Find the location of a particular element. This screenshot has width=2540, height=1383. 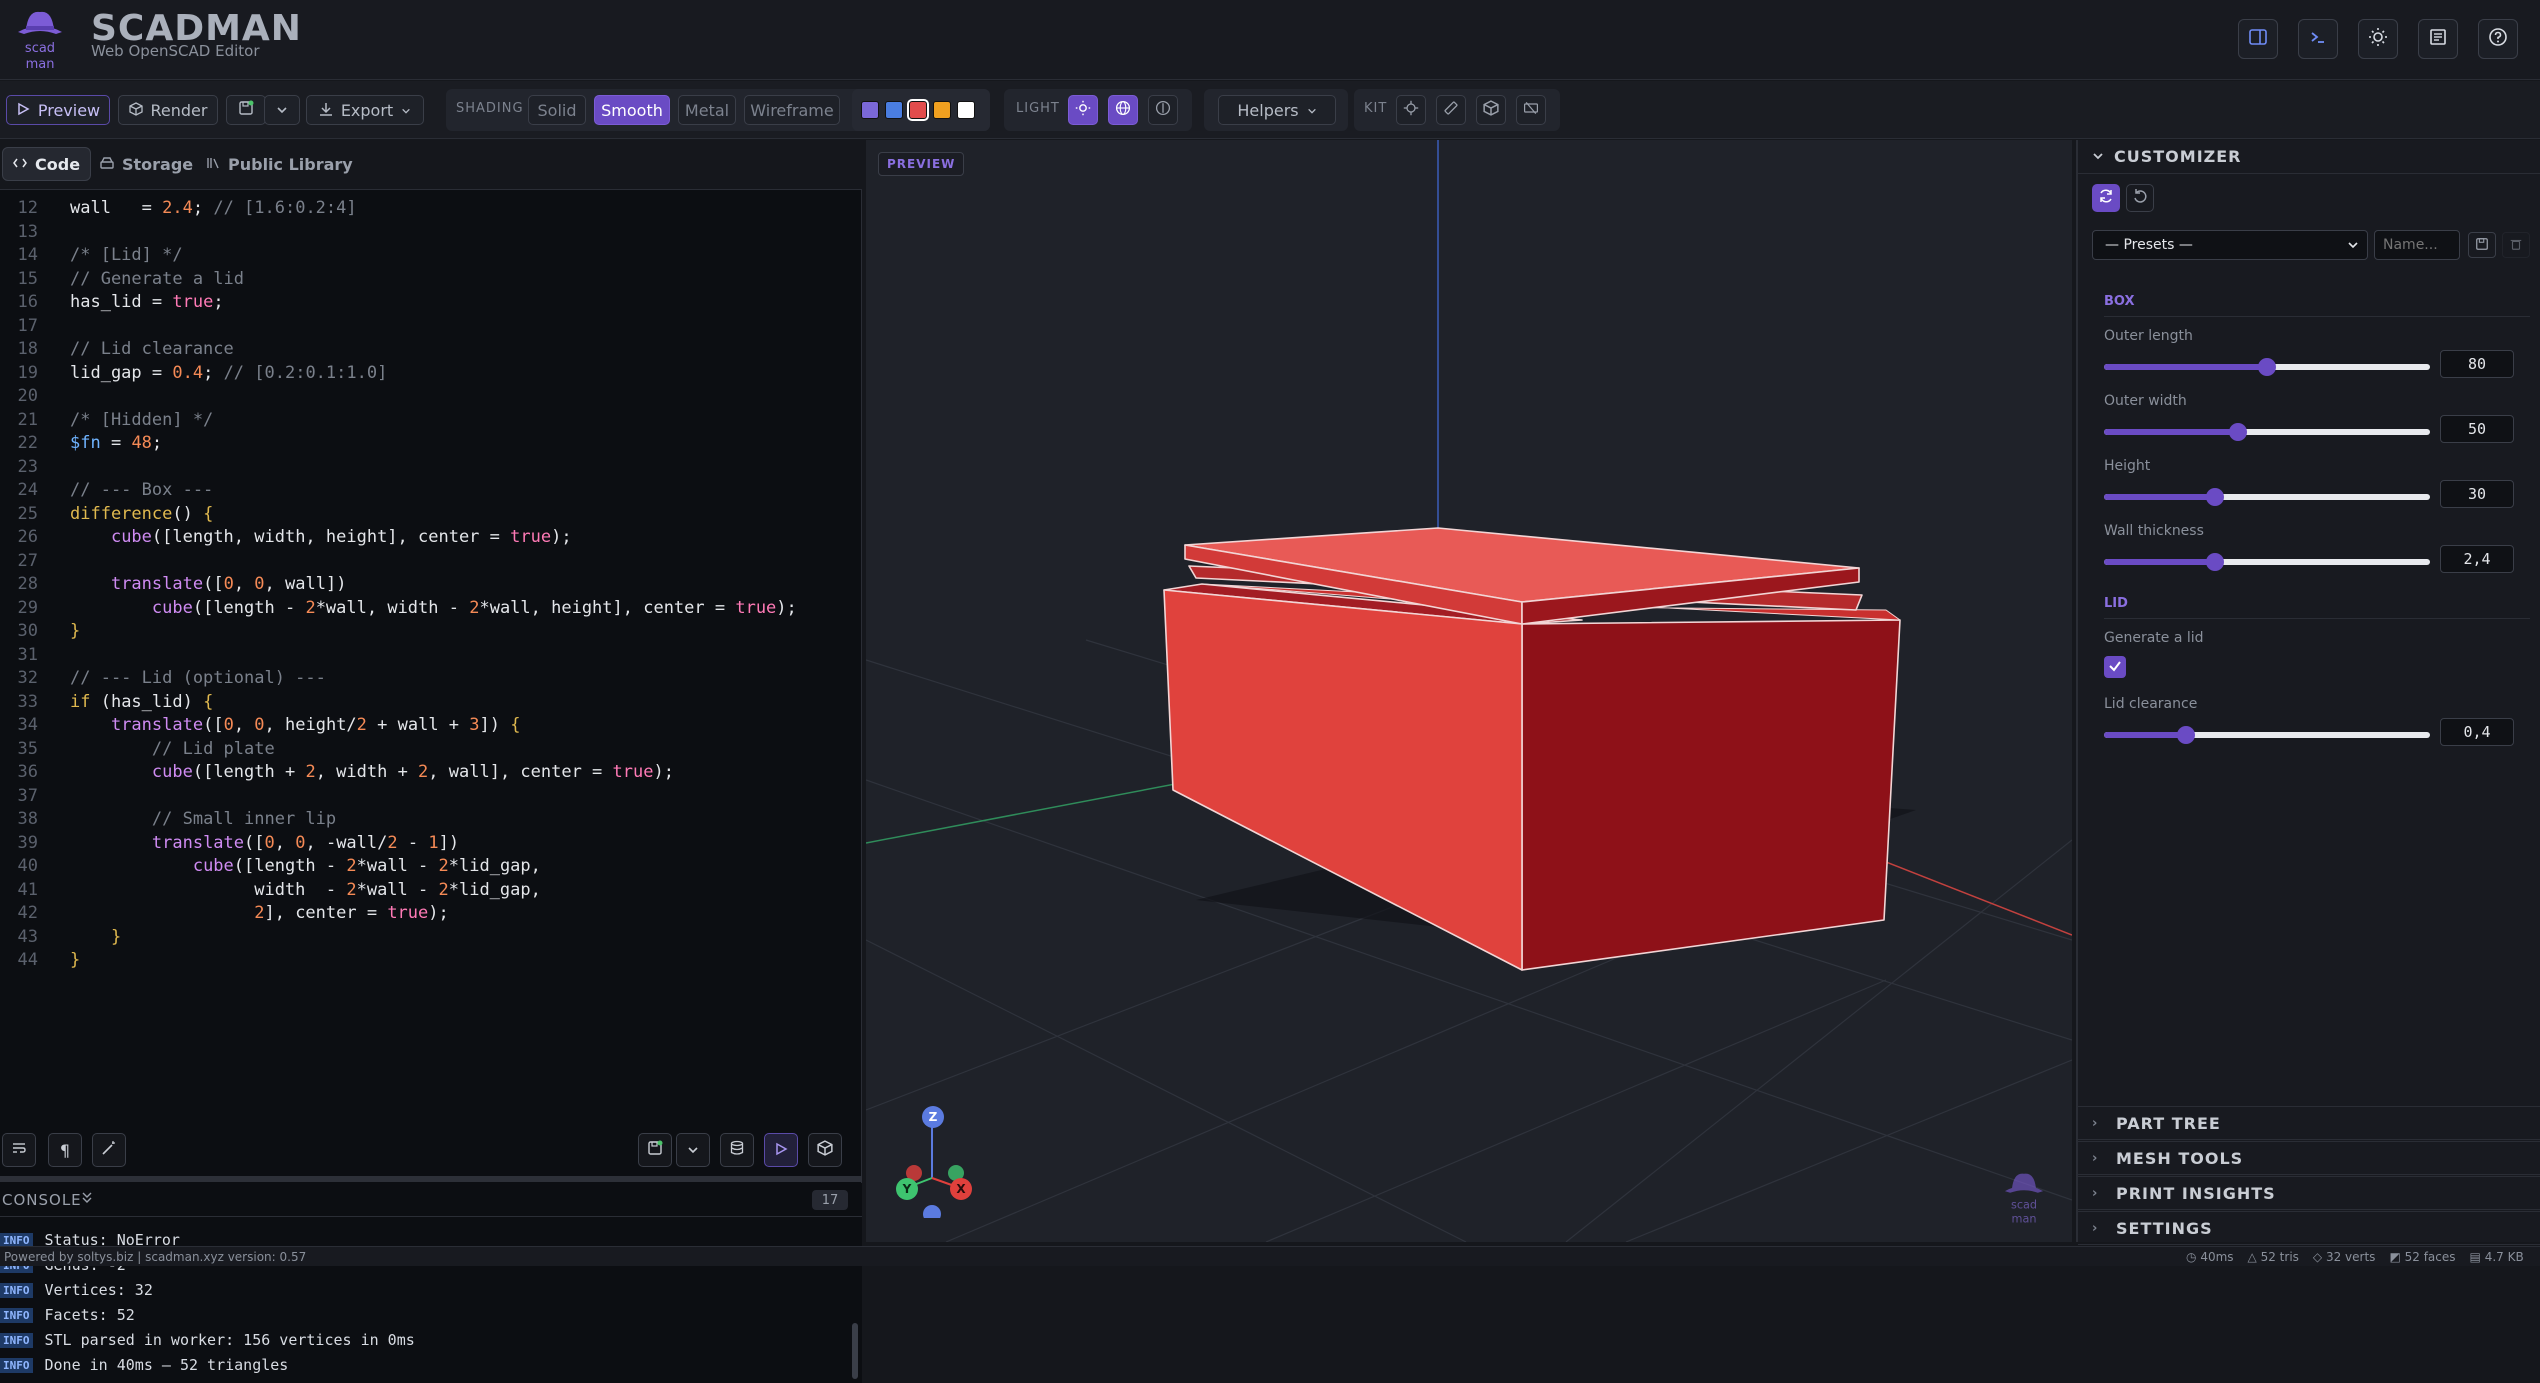

light-contrast-button is located at coordinates (1163, 110).